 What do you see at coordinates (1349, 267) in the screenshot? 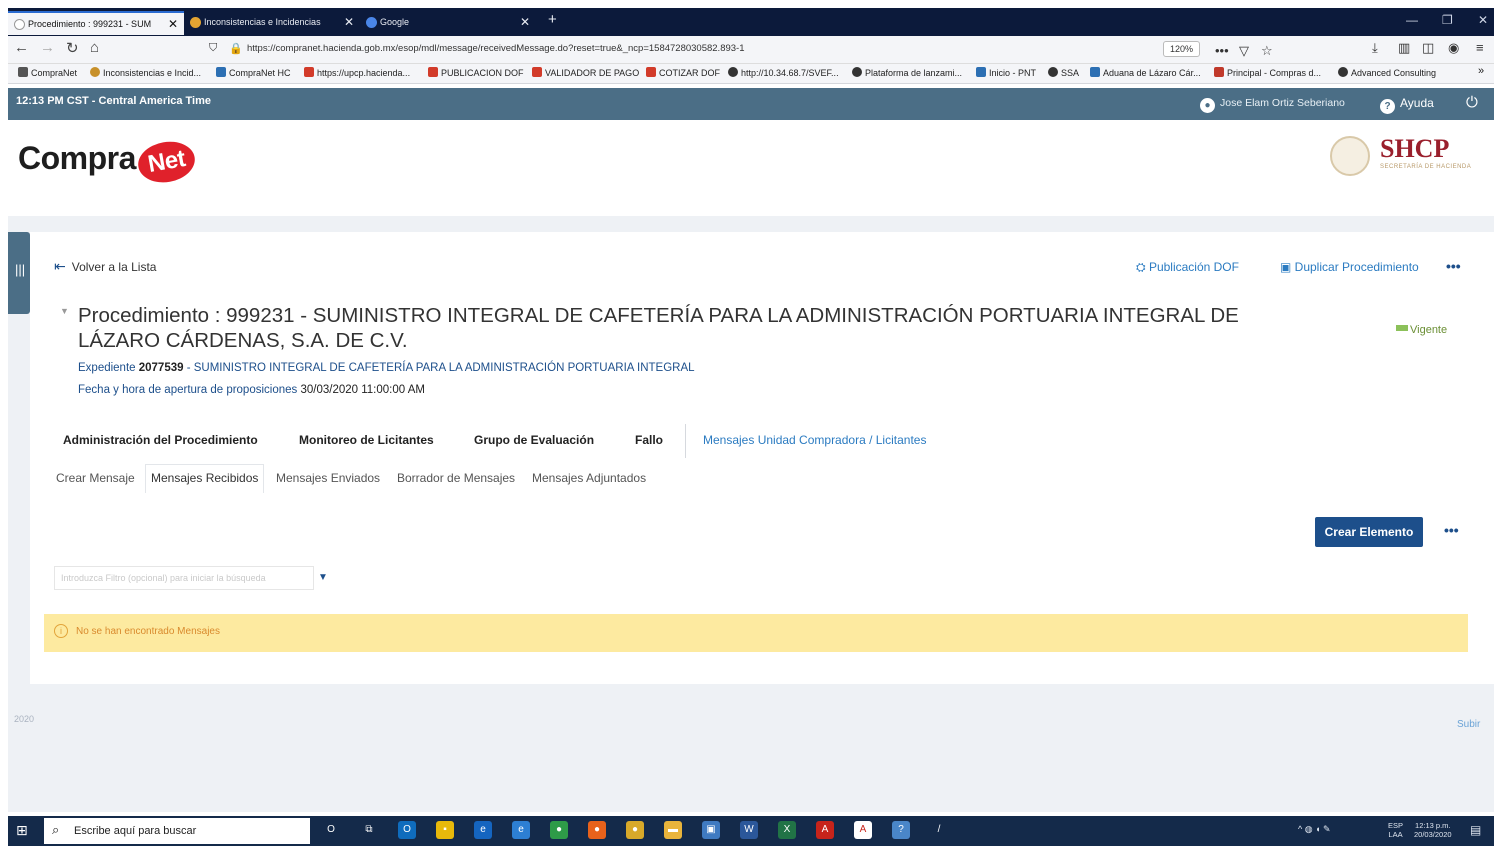
I see `duplicar-procedimiento-link: ▣ Duplicar Procedimiento` at bounding box center [1349, 267].